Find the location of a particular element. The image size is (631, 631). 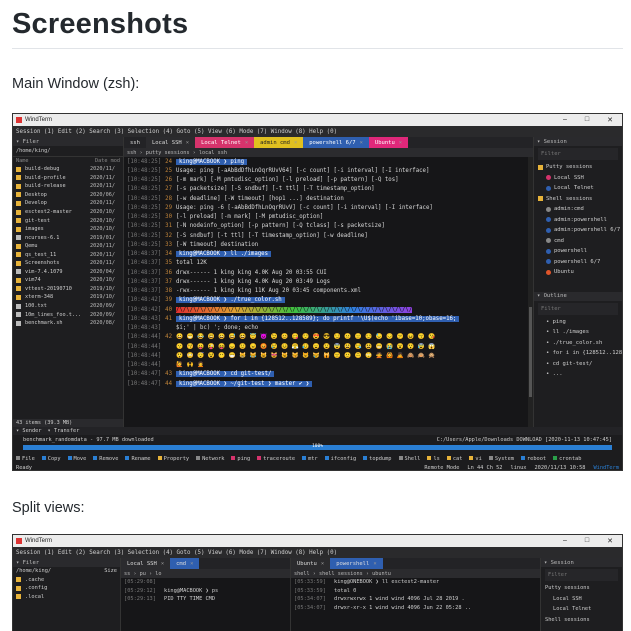

breadcrumb: ss › pu › lo is located at coordinates (205, 573).